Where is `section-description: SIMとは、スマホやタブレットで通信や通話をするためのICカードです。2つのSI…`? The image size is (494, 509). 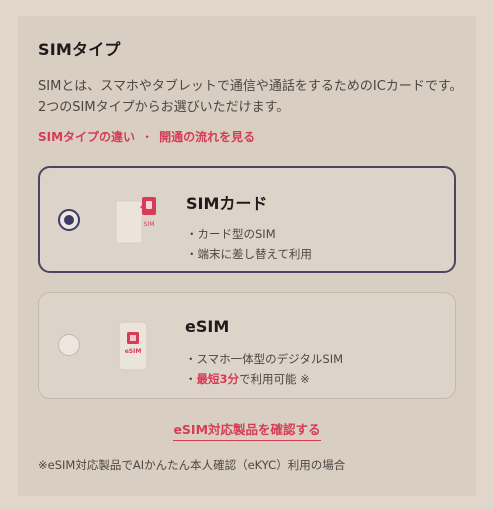
section-description: SIMとは、スマホやタブレットで通信や通話をするためのICカードです。2つのSI… is located at coordinates (250, 97).